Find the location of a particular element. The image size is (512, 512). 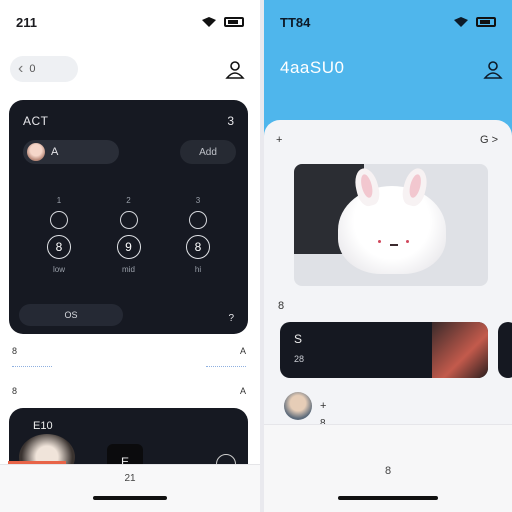

list-item: + is located at coordinates (305, 406).